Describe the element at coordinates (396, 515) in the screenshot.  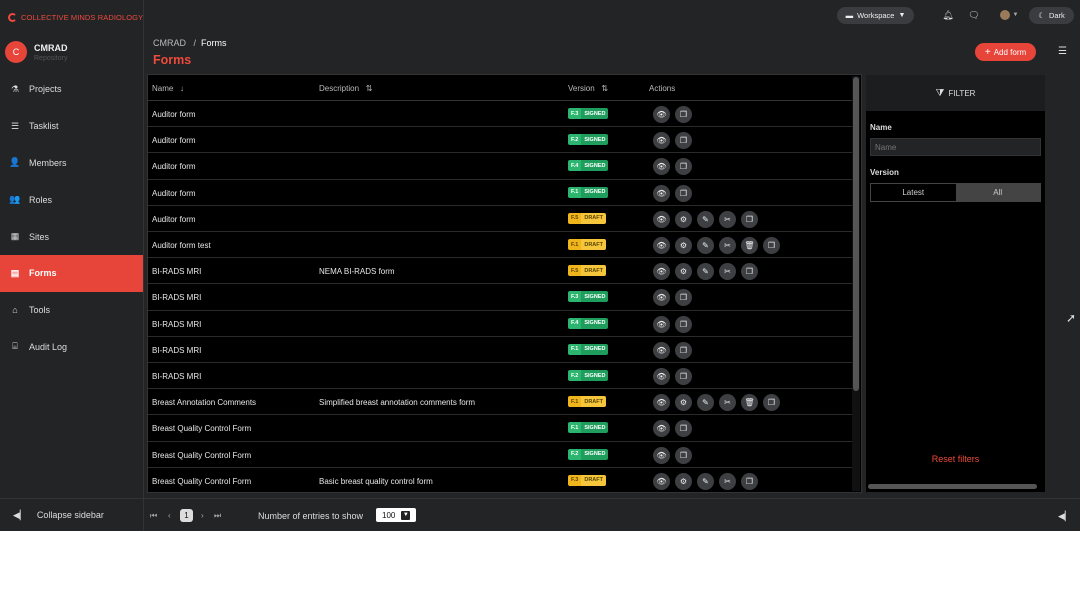
I see `entries-select: 100 ▼` at that location.